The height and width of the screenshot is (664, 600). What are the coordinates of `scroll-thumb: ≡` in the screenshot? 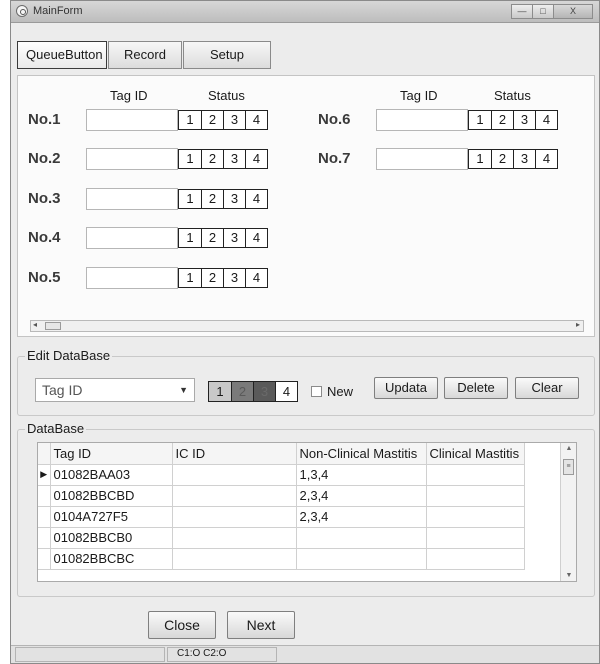 It's located at (568, 467).